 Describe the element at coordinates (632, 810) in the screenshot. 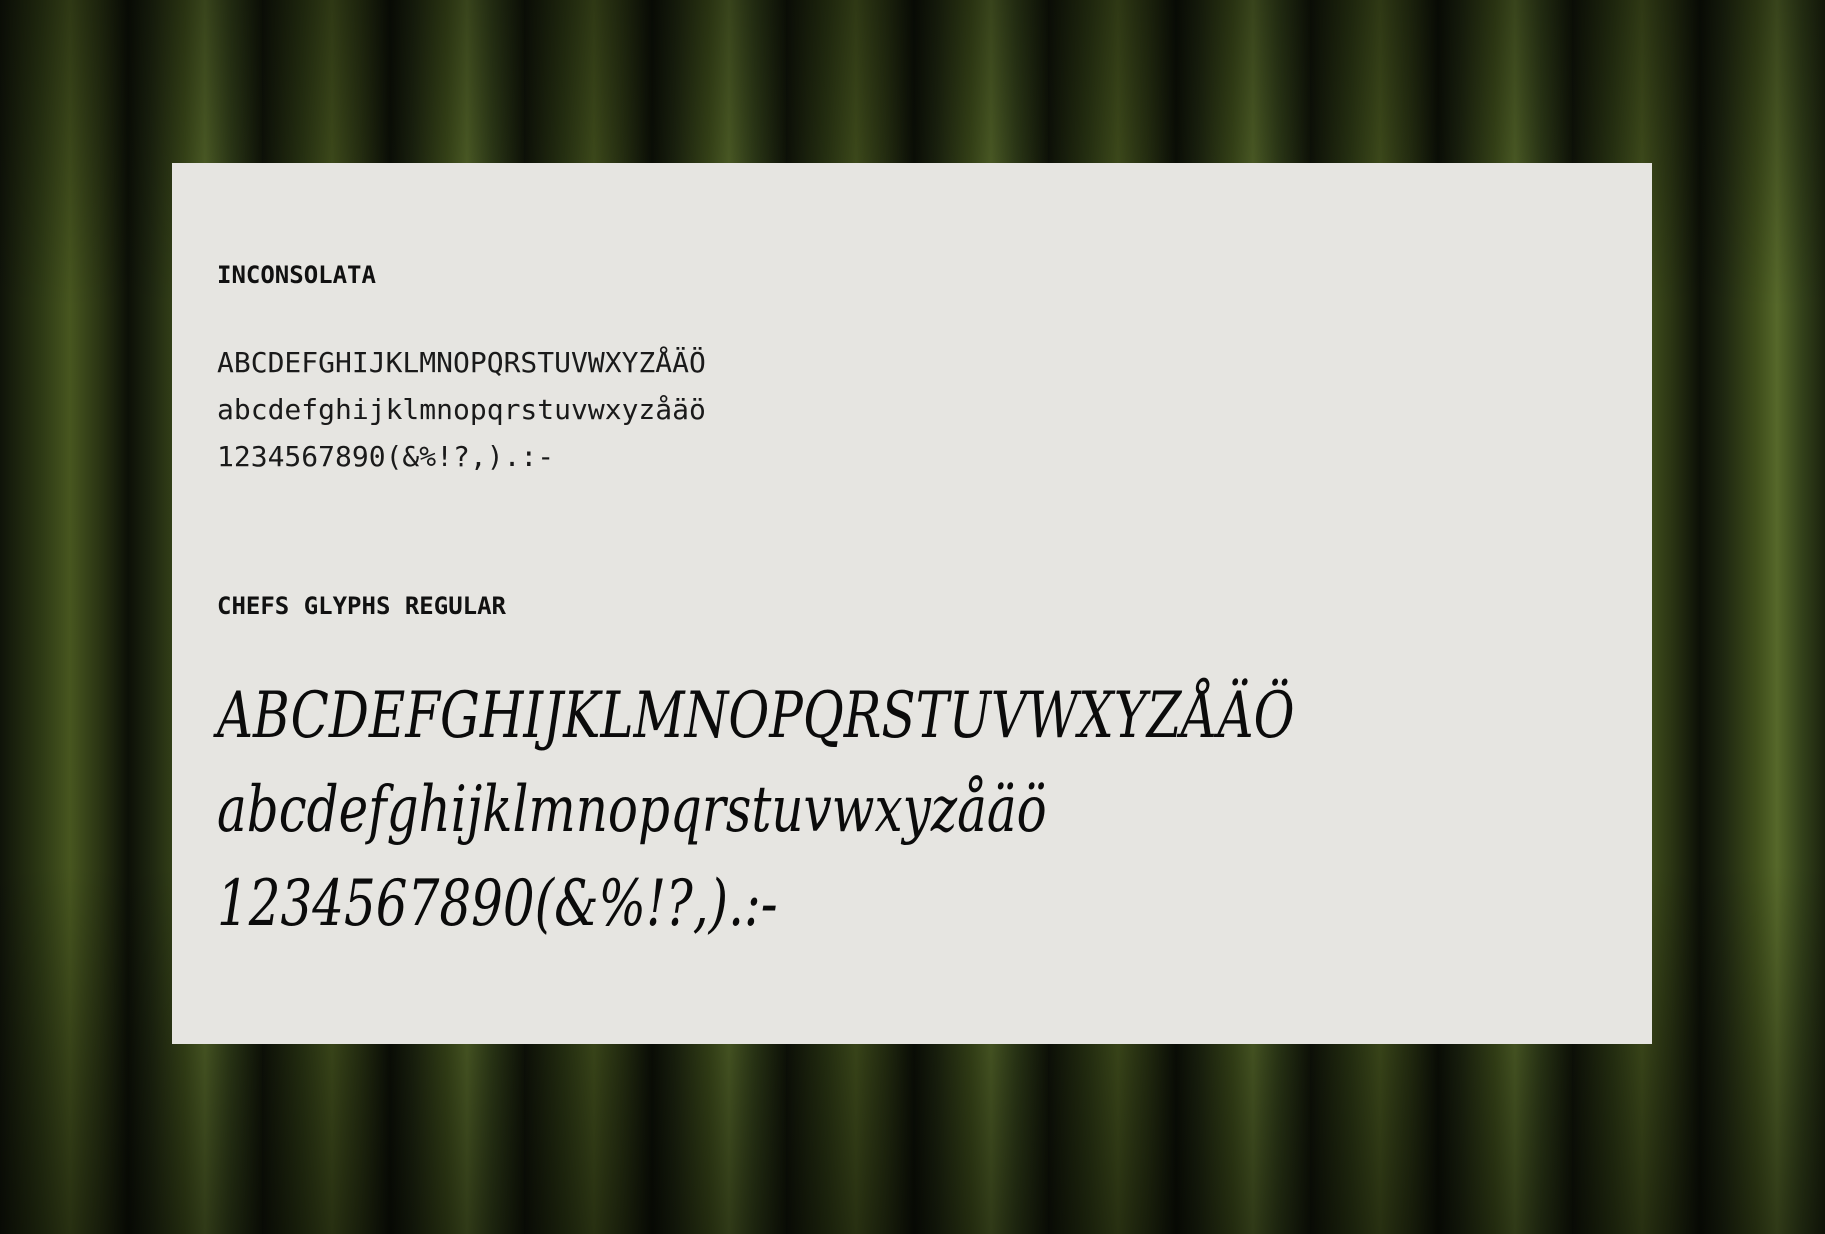

I see `chefs-glyphs-lowercase-line: abcdefghijklmnopqrstuvwxyzåäö` at that location.